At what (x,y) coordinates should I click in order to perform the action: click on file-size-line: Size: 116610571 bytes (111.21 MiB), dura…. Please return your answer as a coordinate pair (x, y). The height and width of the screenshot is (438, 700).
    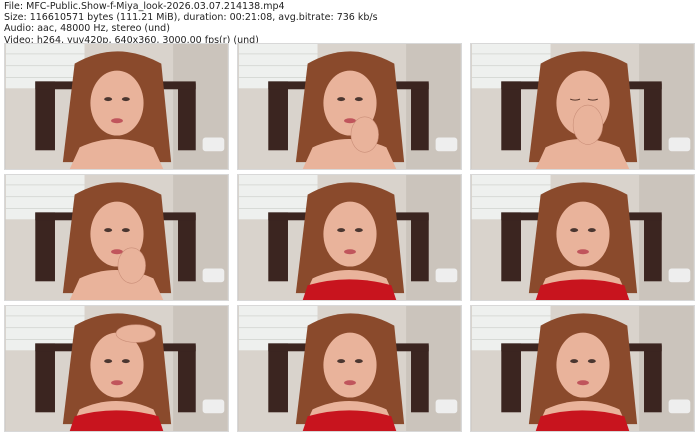
    Looking at the image, I should click on (191, 18).